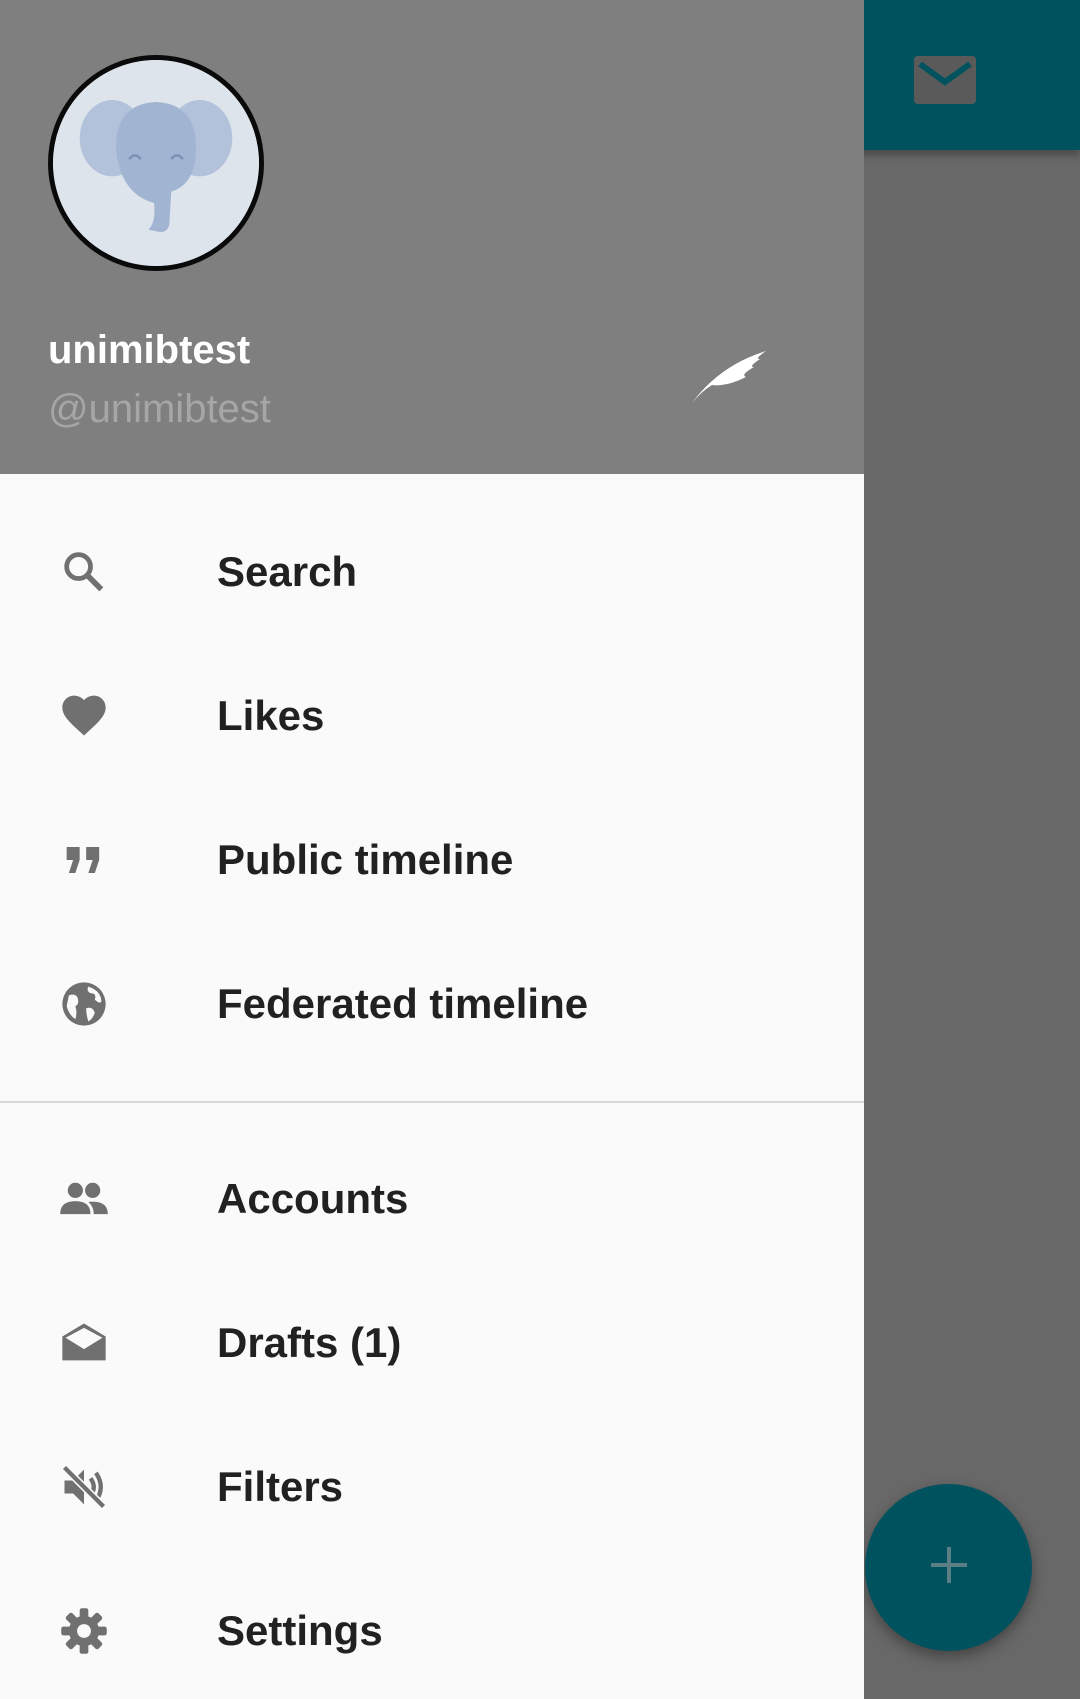 The image size is (1080, 1699). I want to click on menu-label-drafts: Drafts (1), so click(309, 1342).